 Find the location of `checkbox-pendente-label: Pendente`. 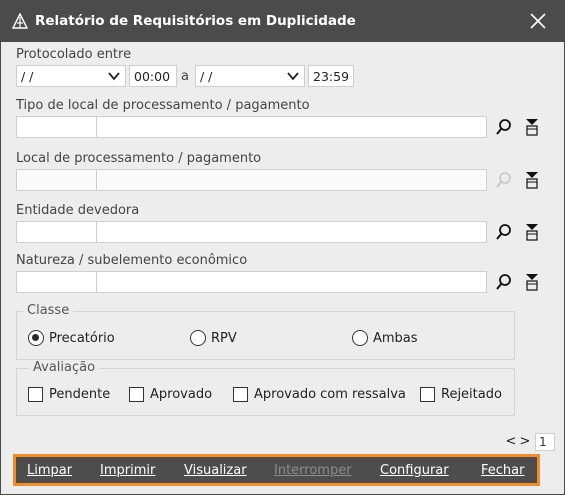

checkbox-pendente-label: Pendente is located at coordinates (80, 394).